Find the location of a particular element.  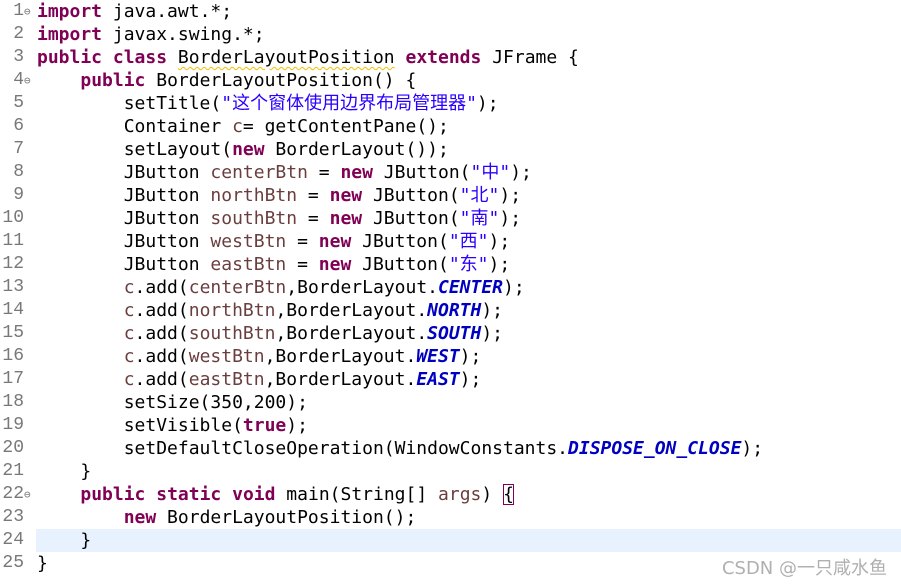

code-token-str: "东" is located at coordinates (468, 264).